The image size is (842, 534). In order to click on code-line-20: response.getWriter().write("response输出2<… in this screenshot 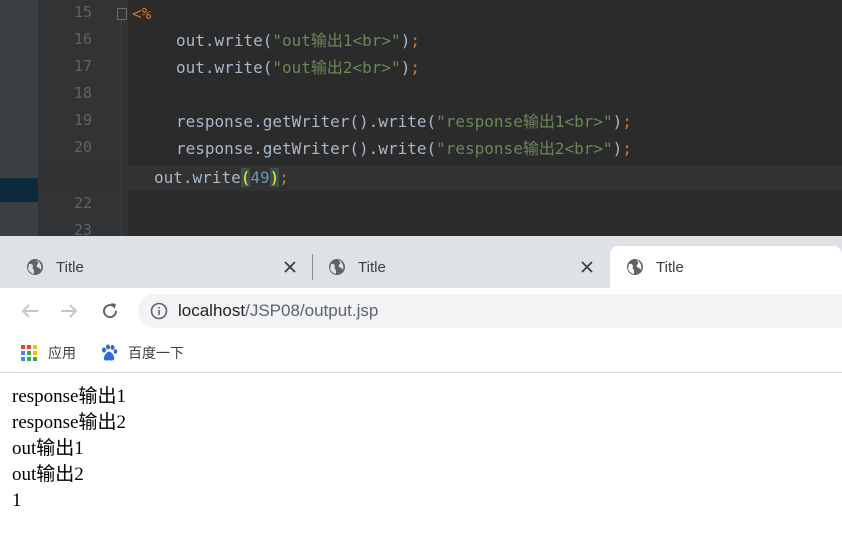, I will do `click(404, 149)`.